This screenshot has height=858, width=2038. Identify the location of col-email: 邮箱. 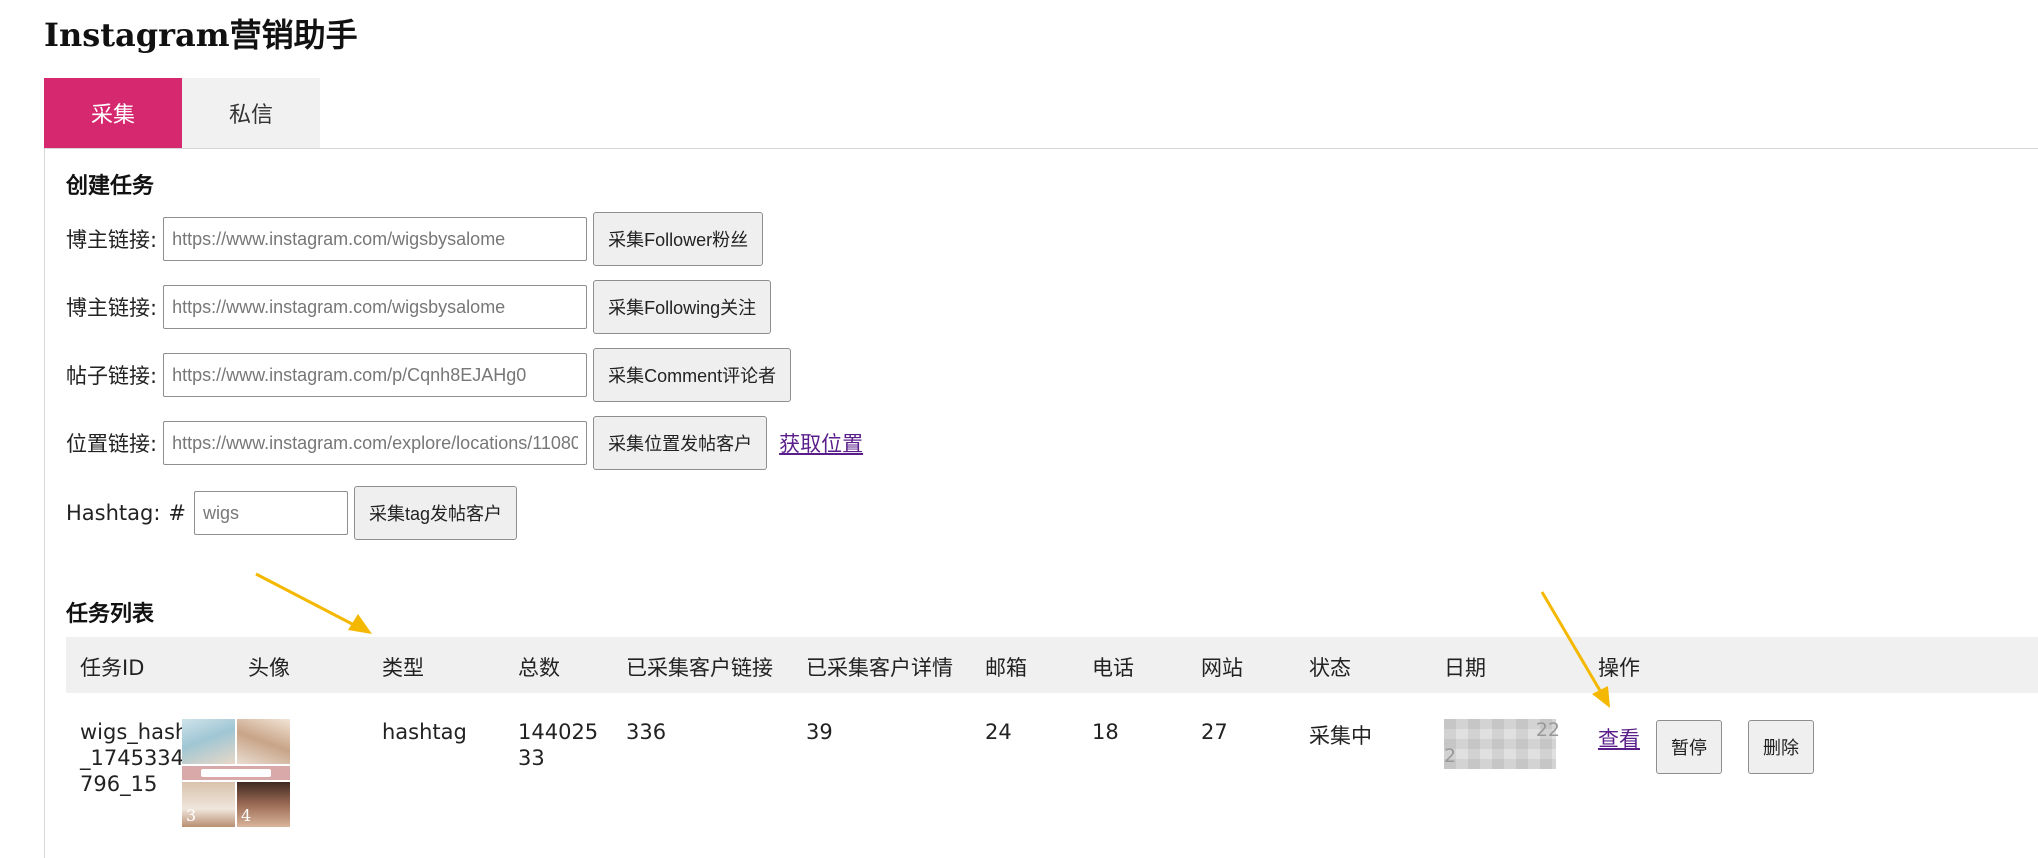
(1006, 668).